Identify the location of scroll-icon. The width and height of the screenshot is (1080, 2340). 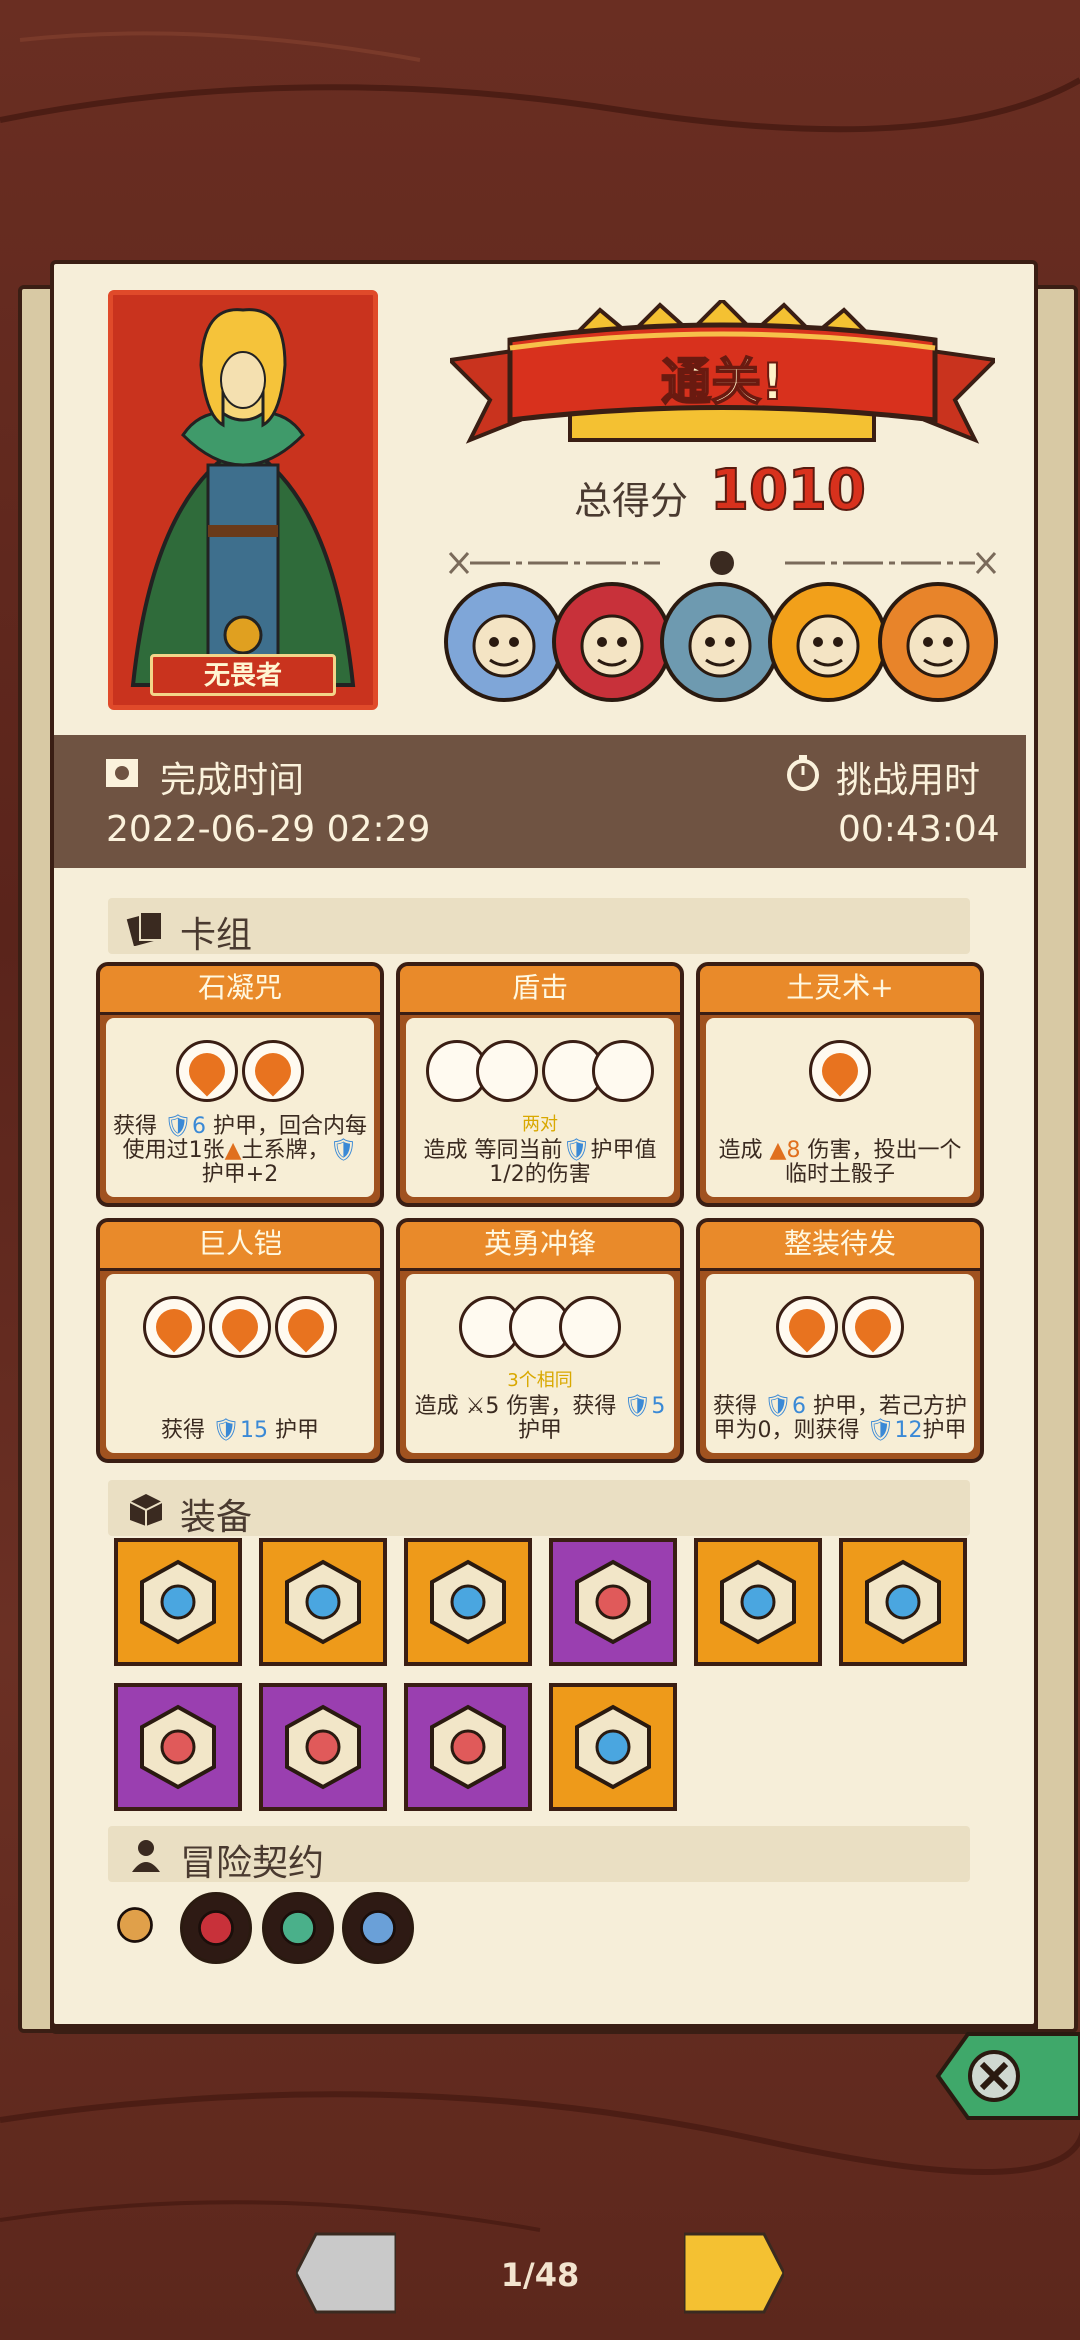
(138, 1928).